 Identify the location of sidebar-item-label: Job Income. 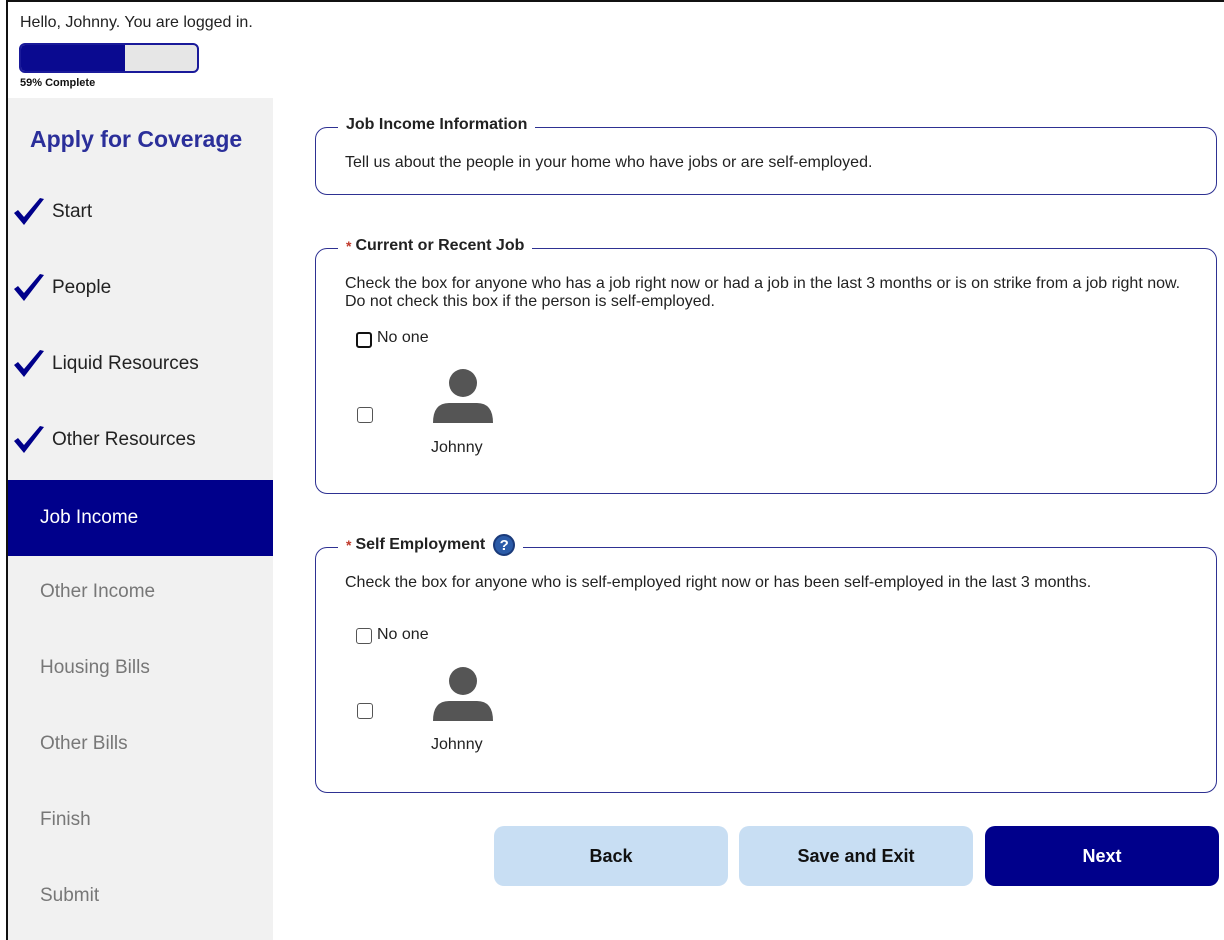
(89, 517).